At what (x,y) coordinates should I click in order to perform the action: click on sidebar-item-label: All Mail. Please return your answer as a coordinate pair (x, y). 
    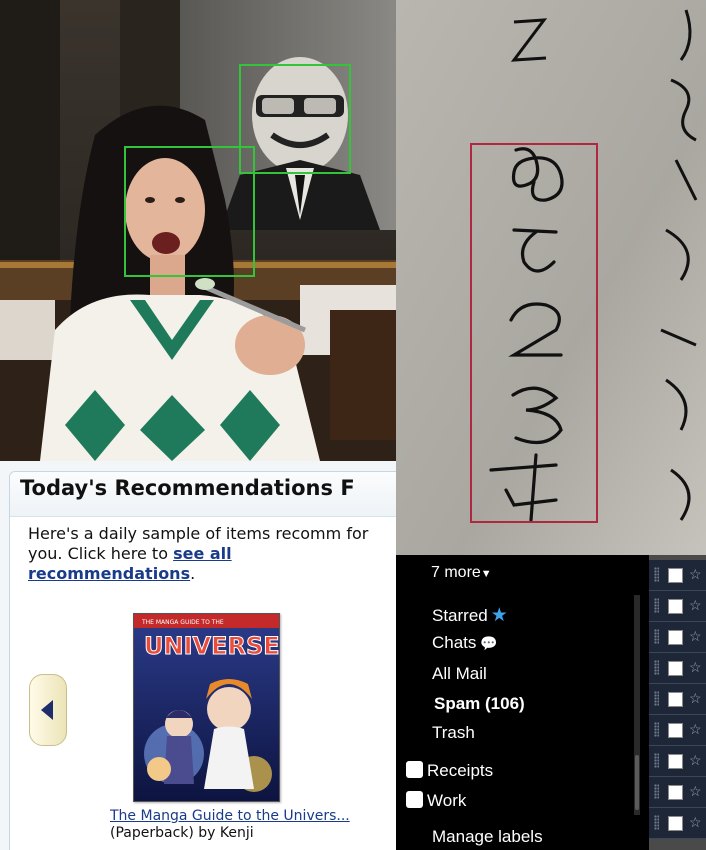
    Looking at the image, I should click on (459, 673).